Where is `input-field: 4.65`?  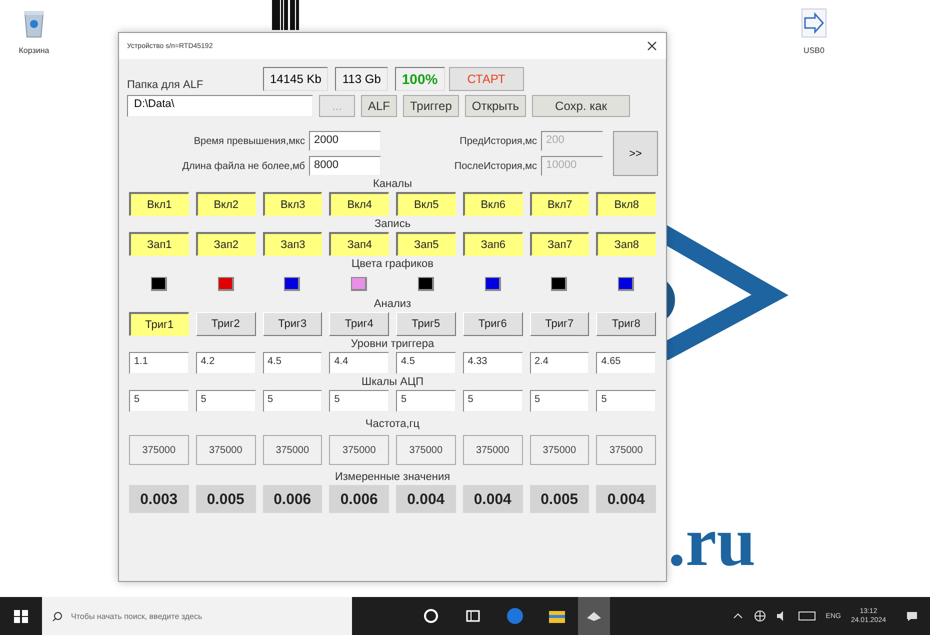
input-field: 4.65 is located at coordinates (626, 363).